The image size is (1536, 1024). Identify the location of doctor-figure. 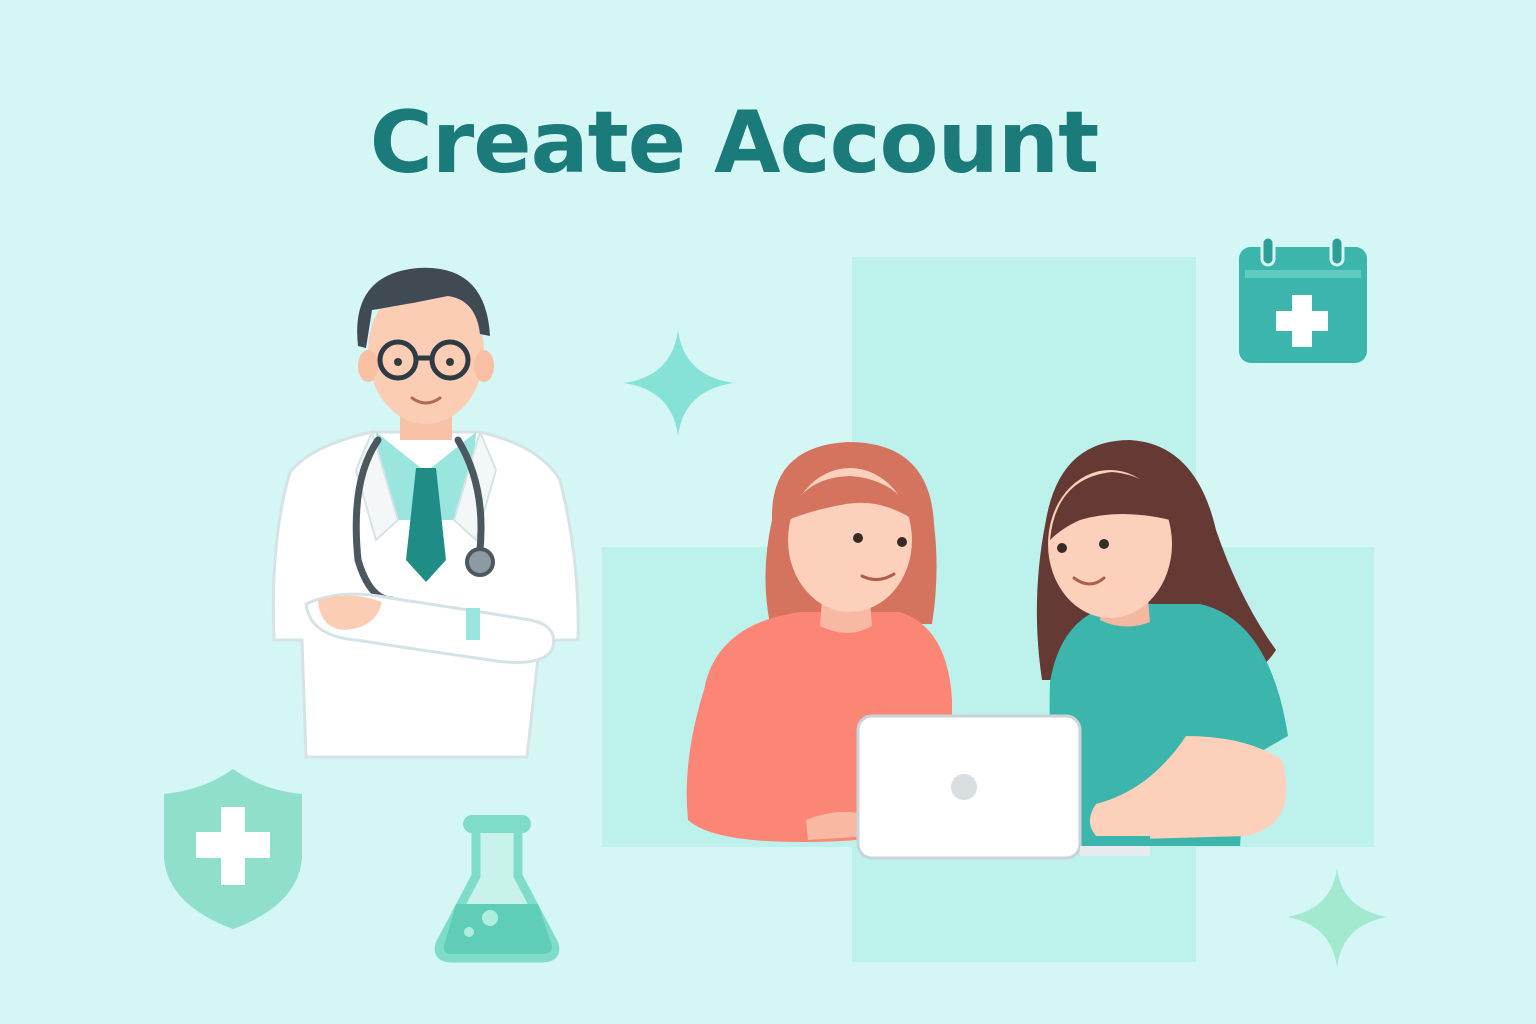
(425, 513).